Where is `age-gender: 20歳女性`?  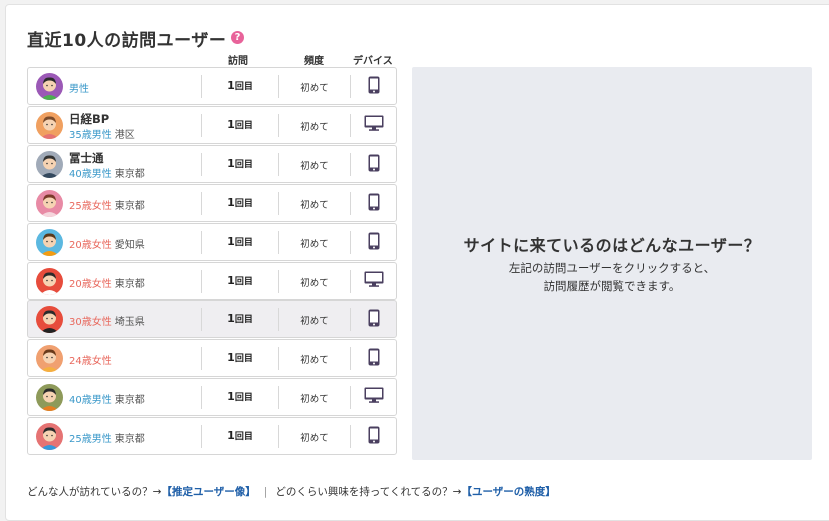
age-gender: 20歳女性 is located at coordinates (90, 284).